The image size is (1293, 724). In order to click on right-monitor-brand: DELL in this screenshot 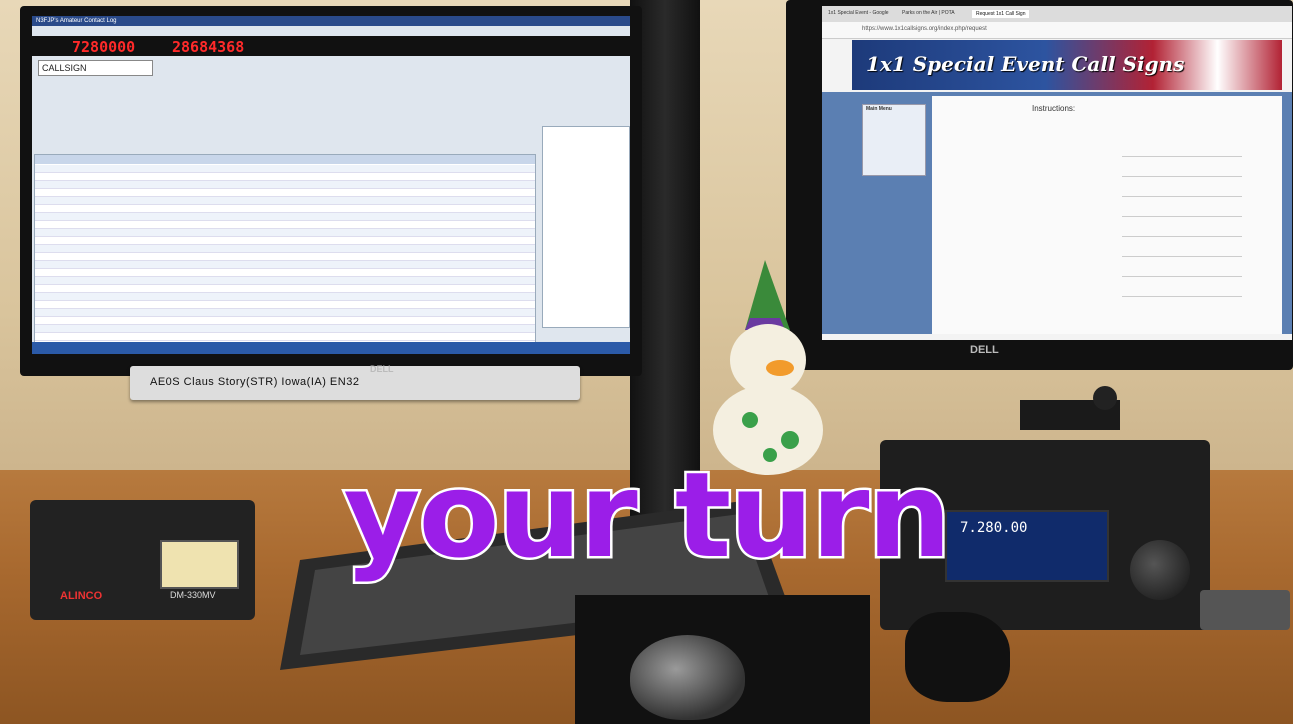, I will do `click(984, 350)`.